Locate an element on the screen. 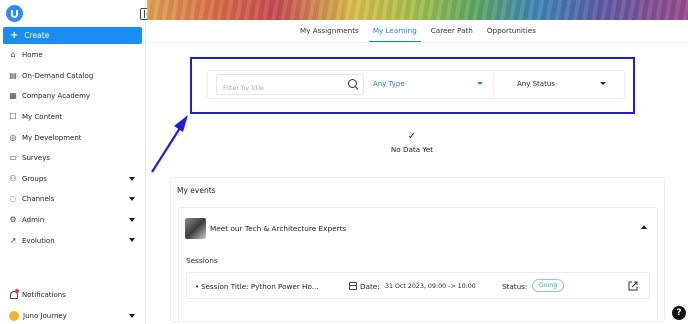  empty-state: ✓ No Data Yet is located at coordinates (412, 143).